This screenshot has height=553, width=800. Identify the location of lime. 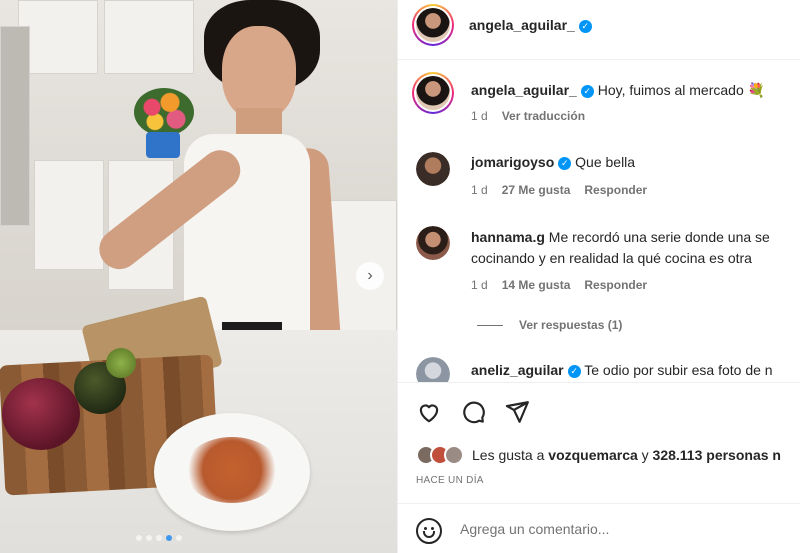
(121, 363).